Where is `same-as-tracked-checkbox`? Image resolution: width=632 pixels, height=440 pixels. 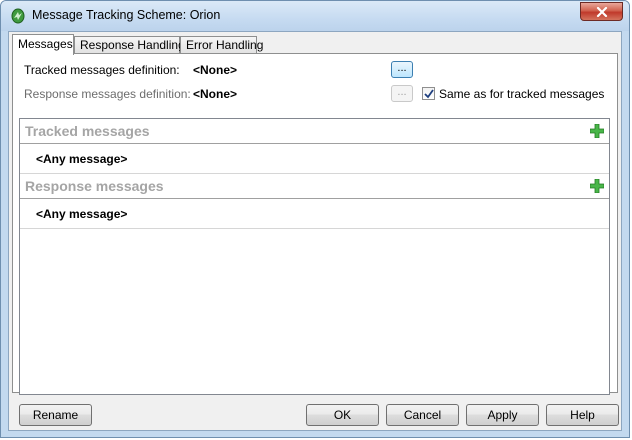 same-as-tracked-checkbox is located at coordinates (428, 93).